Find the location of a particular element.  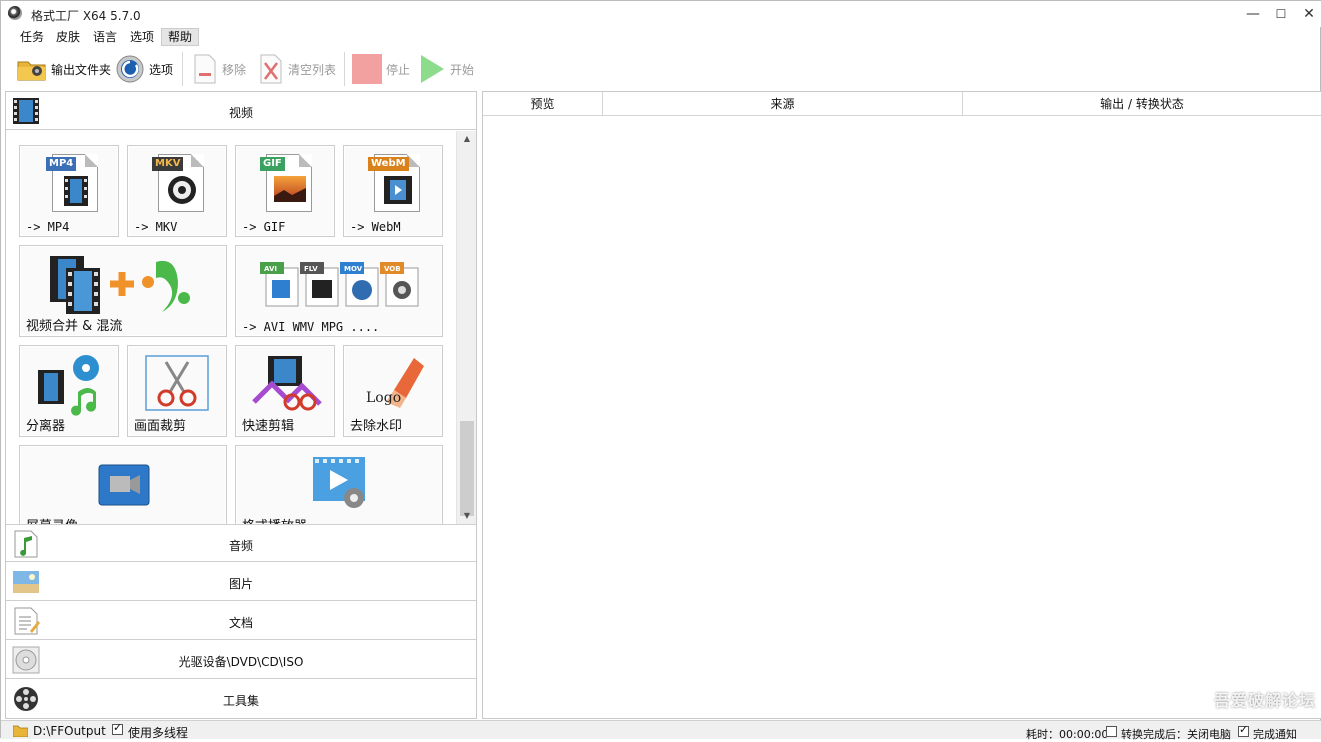

menu-language: 语言 is located at coordinates (105, 37).